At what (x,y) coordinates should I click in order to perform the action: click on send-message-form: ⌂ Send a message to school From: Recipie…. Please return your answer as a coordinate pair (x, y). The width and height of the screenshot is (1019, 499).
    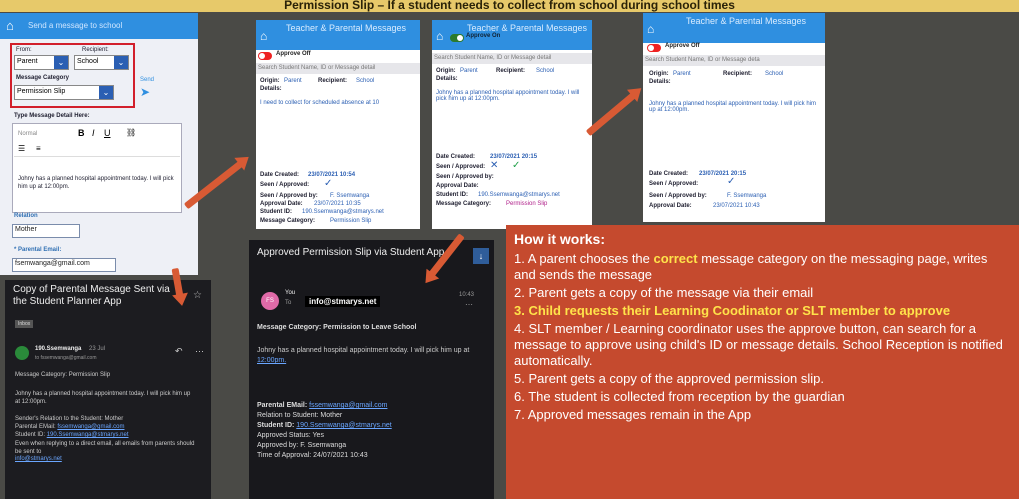
    Looking at the image, I should click on (99, 144).